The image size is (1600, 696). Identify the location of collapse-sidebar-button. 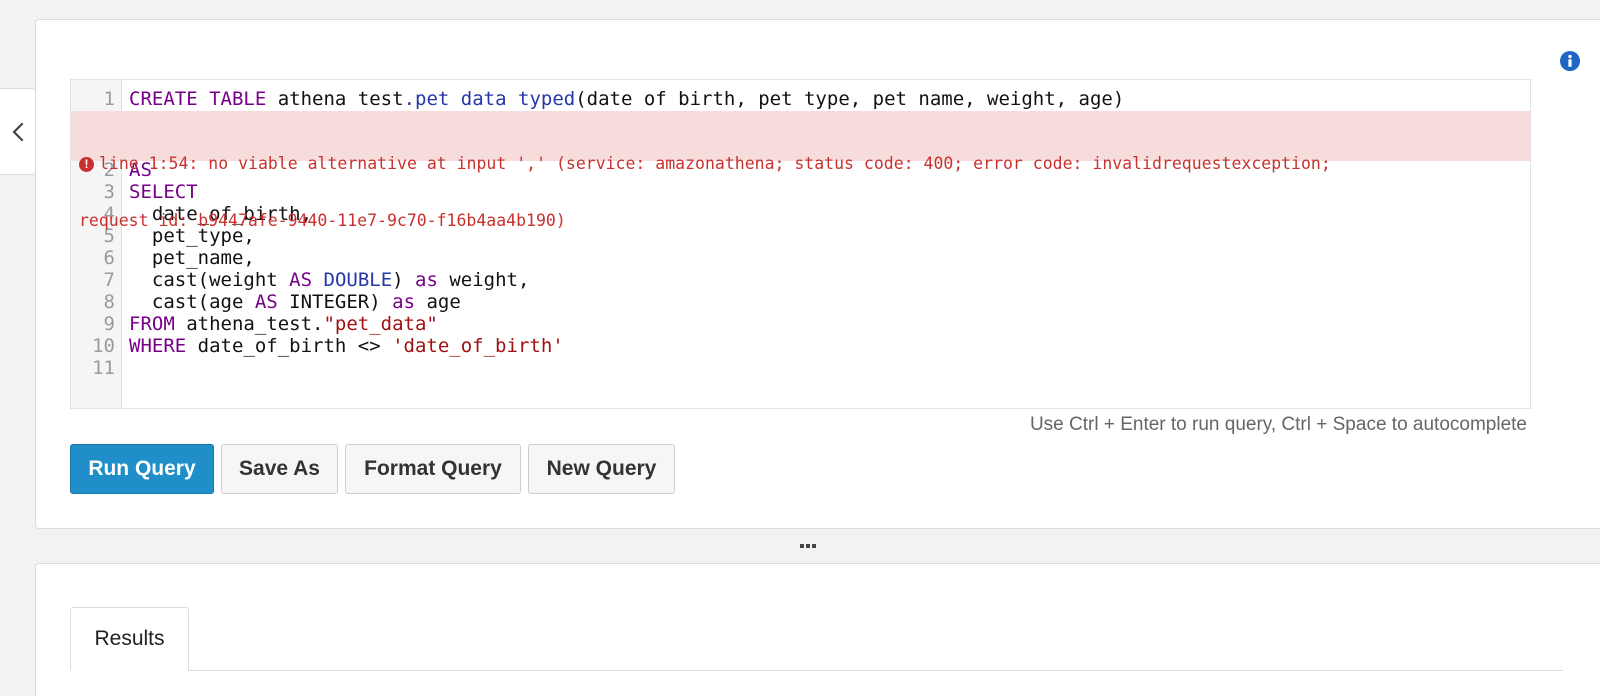
(18, 131).